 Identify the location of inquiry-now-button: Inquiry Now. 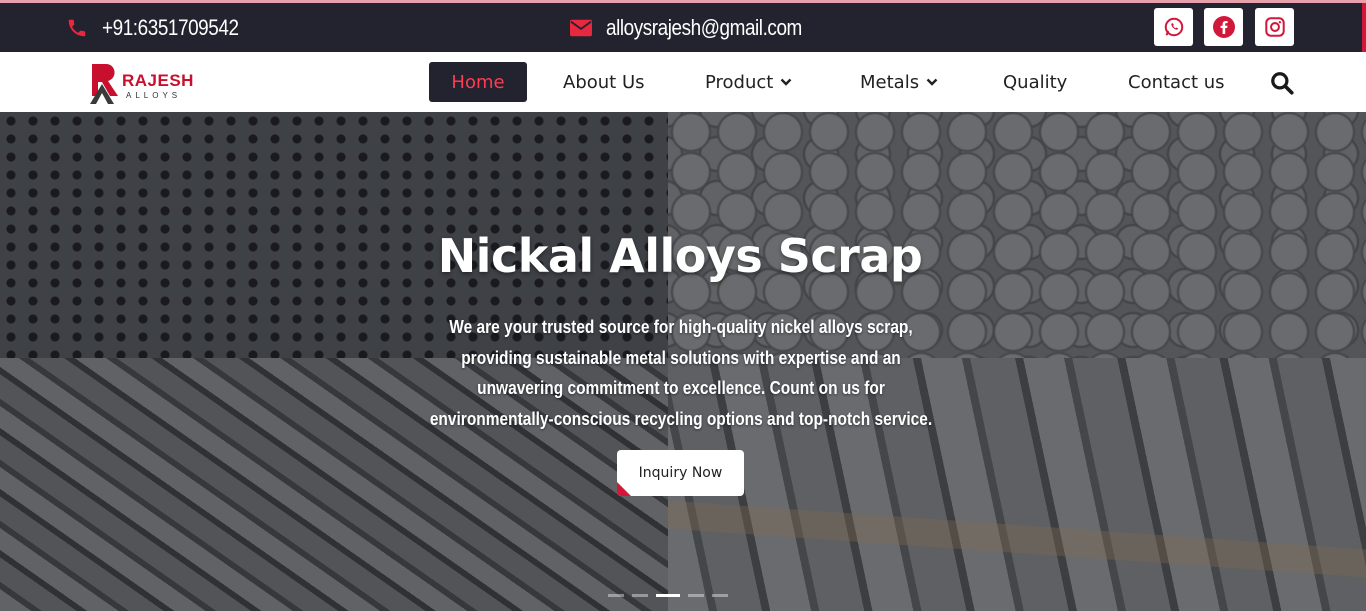
(680, 473).